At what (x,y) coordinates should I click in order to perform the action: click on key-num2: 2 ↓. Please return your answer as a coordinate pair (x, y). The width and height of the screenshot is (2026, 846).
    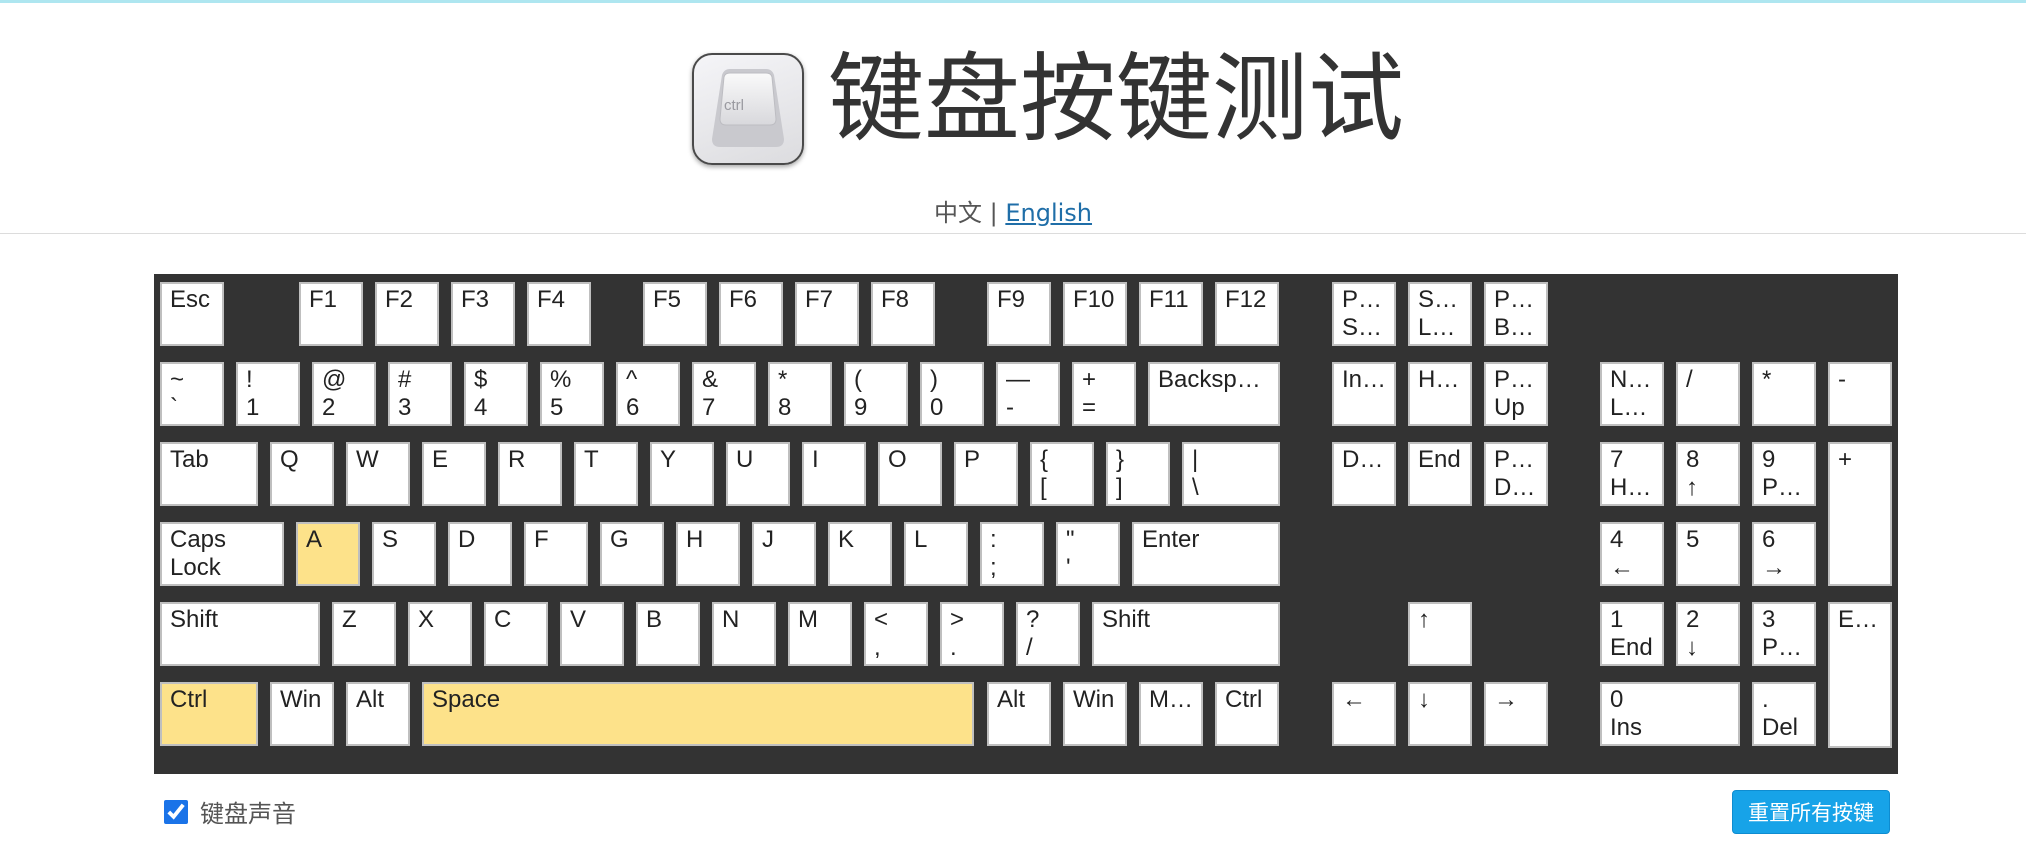
    Looking at the image, I should click on (1708, 634).